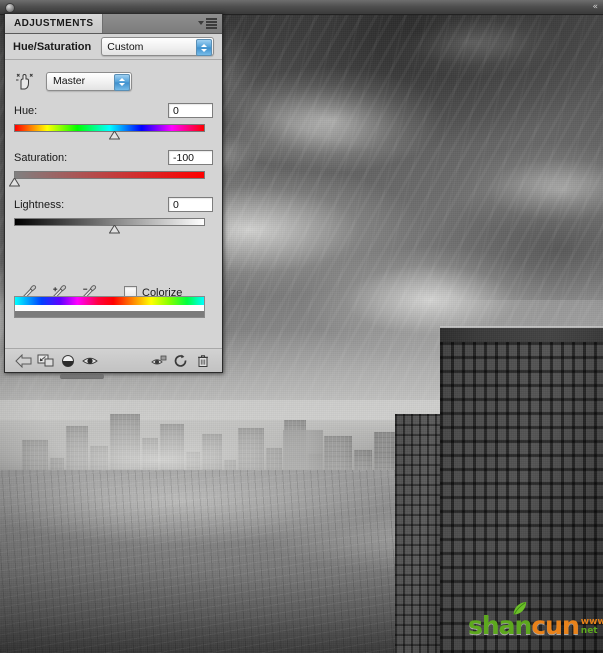  I want to click on toggle-layer-visibility-button, so click(90, 361).